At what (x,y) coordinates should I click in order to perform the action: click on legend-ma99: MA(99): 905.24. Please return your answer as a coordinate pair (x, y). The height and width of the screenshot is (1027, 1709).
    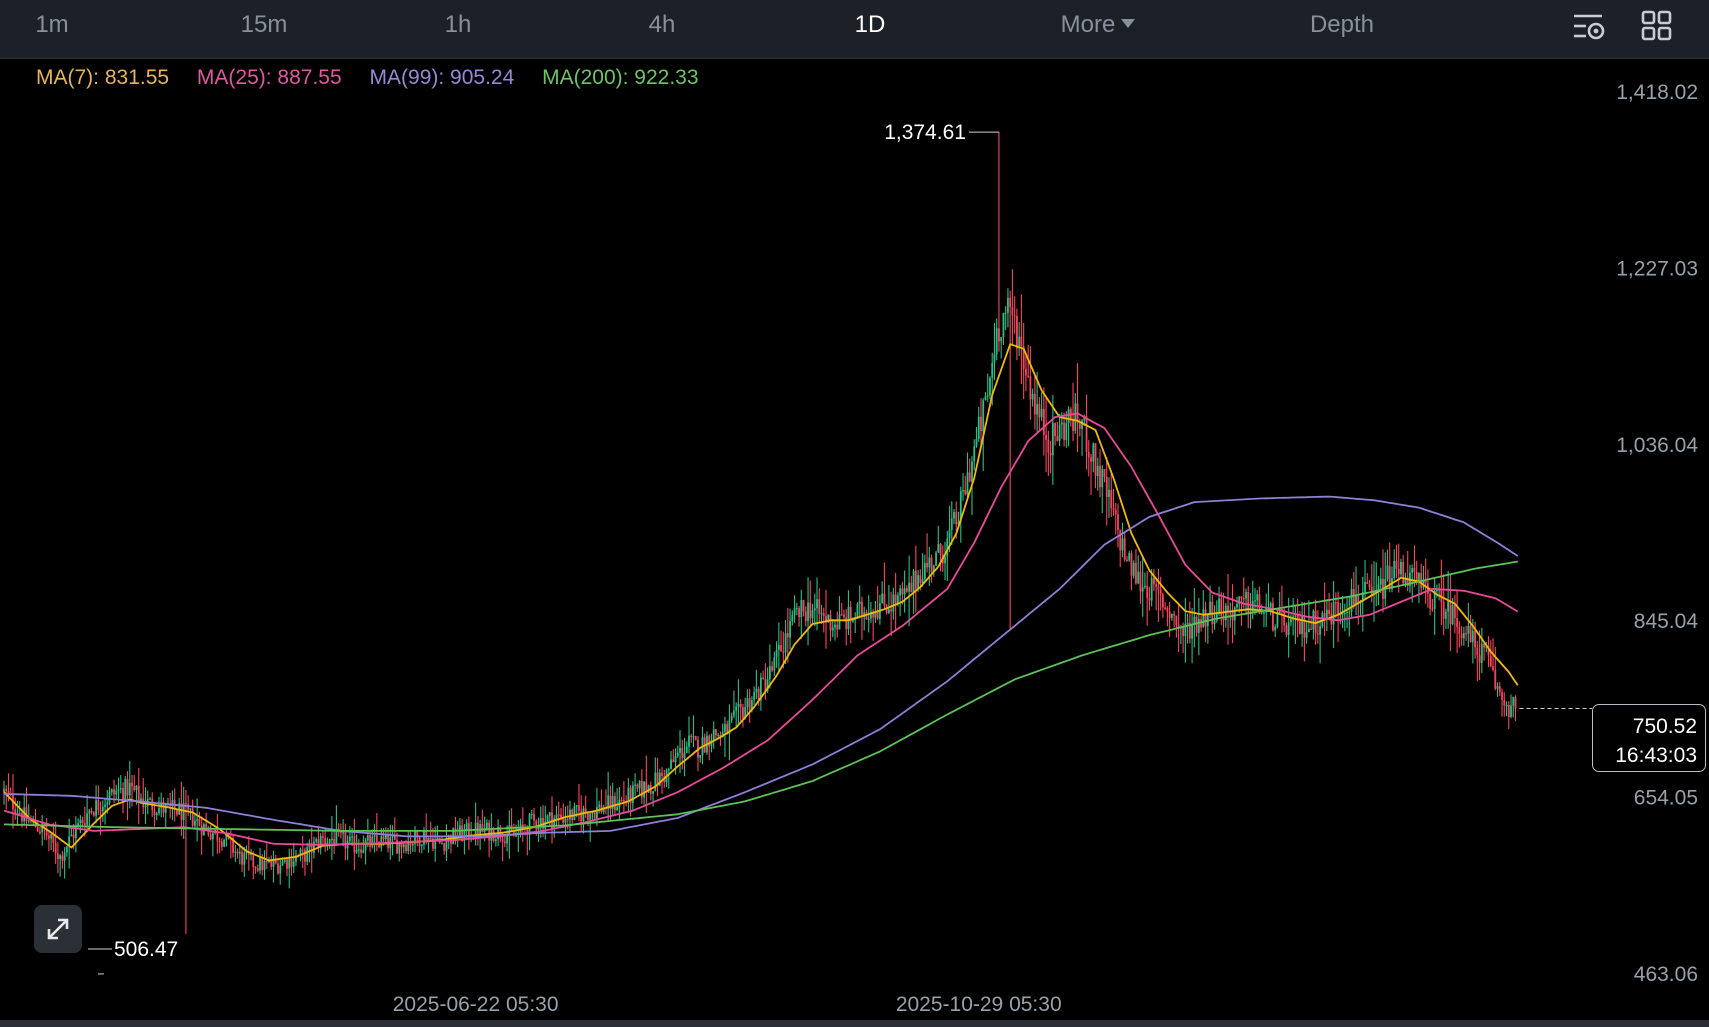
    Looking at the image, I should click on (442, 77).